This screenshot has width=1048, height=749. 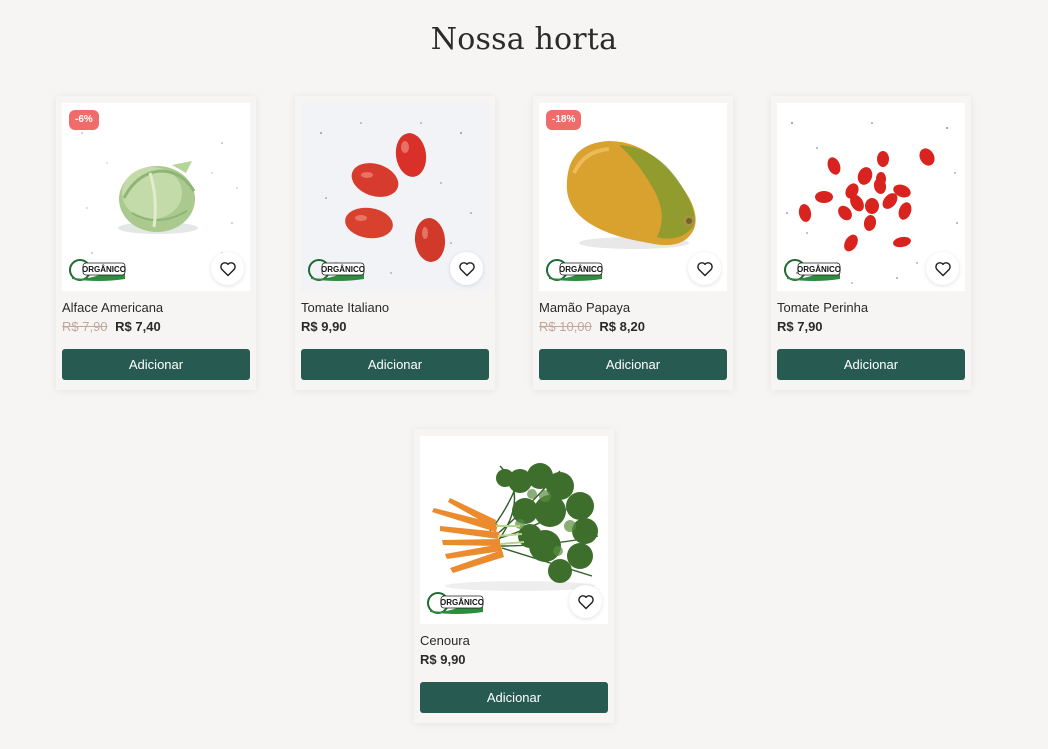 What do you see at coordinates (445, 640) in the screenshot?
I see `product-name: Cenoura` at bounding box center [445, 640].